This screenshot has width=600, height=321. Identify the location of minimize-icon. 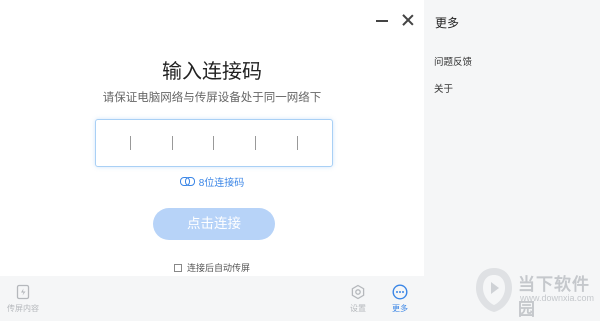
(382, 20).